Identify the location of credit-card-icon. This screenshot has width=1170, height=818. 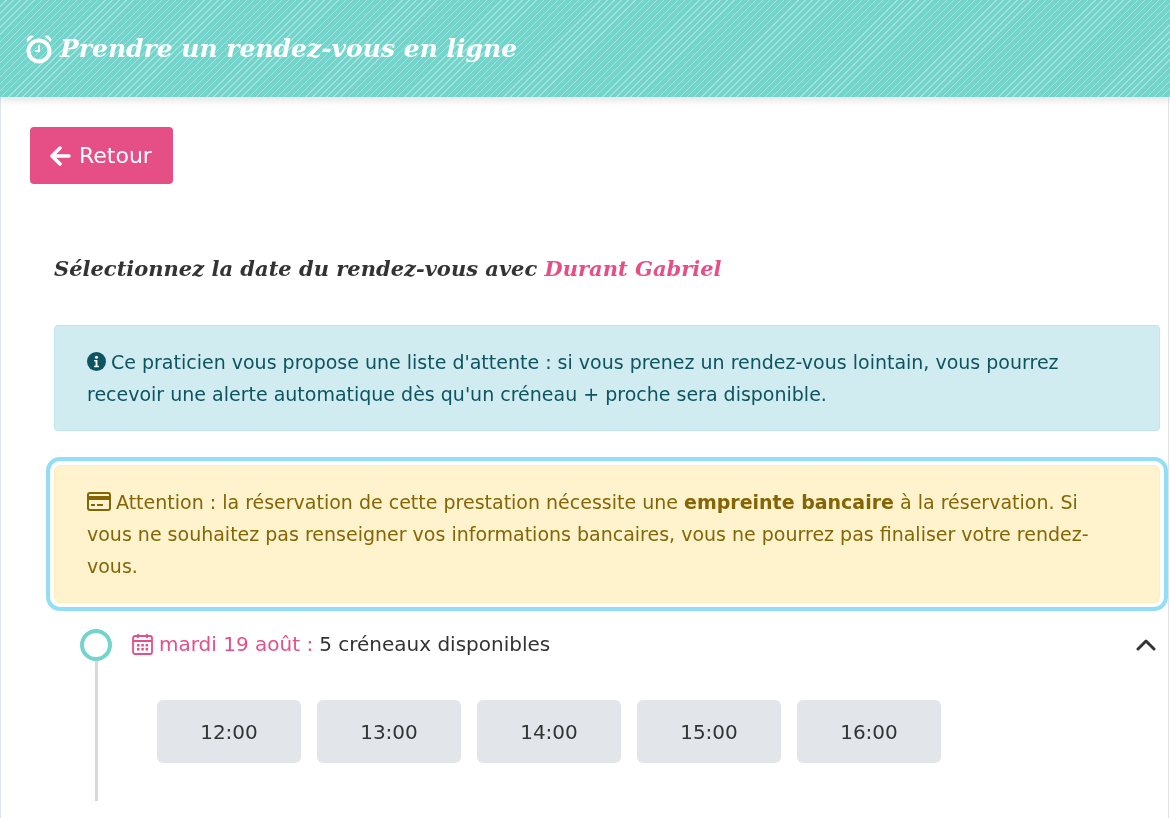
(99, 501).